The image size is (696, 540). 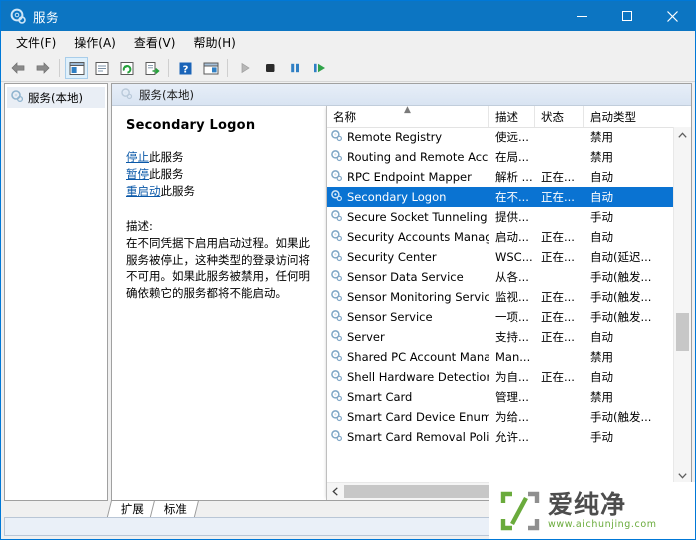 I want to click on table-row: RPC Endpoint Mapper 解析 ... 正在... 自动, so click(x=500, y=177).